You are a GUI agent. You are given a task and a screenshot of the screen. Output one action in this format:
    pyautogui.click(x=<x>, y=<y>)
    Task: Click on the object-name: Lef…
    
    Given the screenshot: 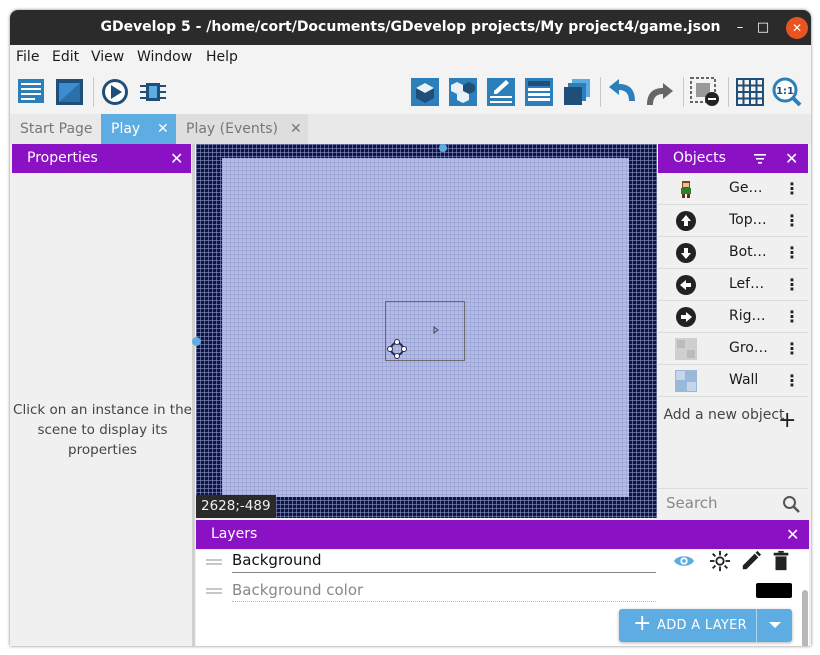 What is the action you would take?
    pyautogui.click(x=747, y=284)
    